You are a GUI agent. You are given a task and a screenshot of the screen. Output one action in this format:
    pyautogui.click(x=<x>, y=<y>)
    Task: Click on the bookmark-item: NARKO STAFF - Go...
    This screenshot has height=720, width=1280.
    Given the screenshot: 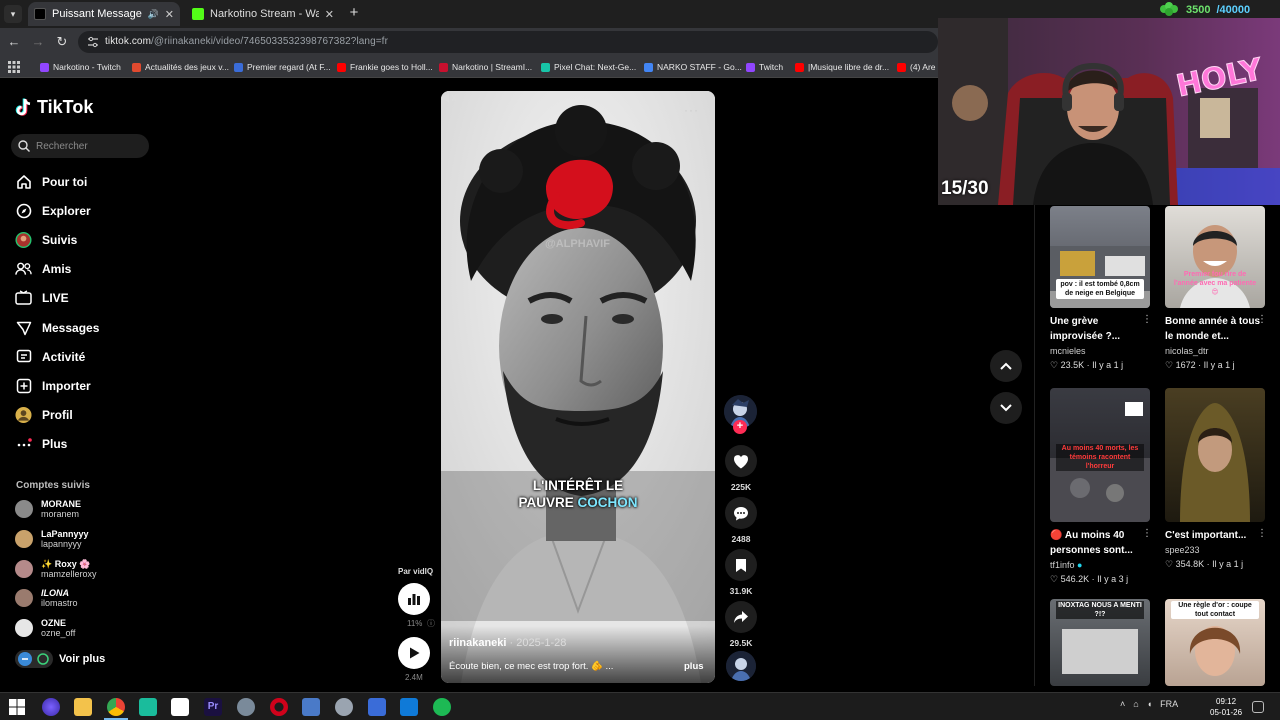 What is the action you would take?
    pyautogui.click(x=693, y=67)
    